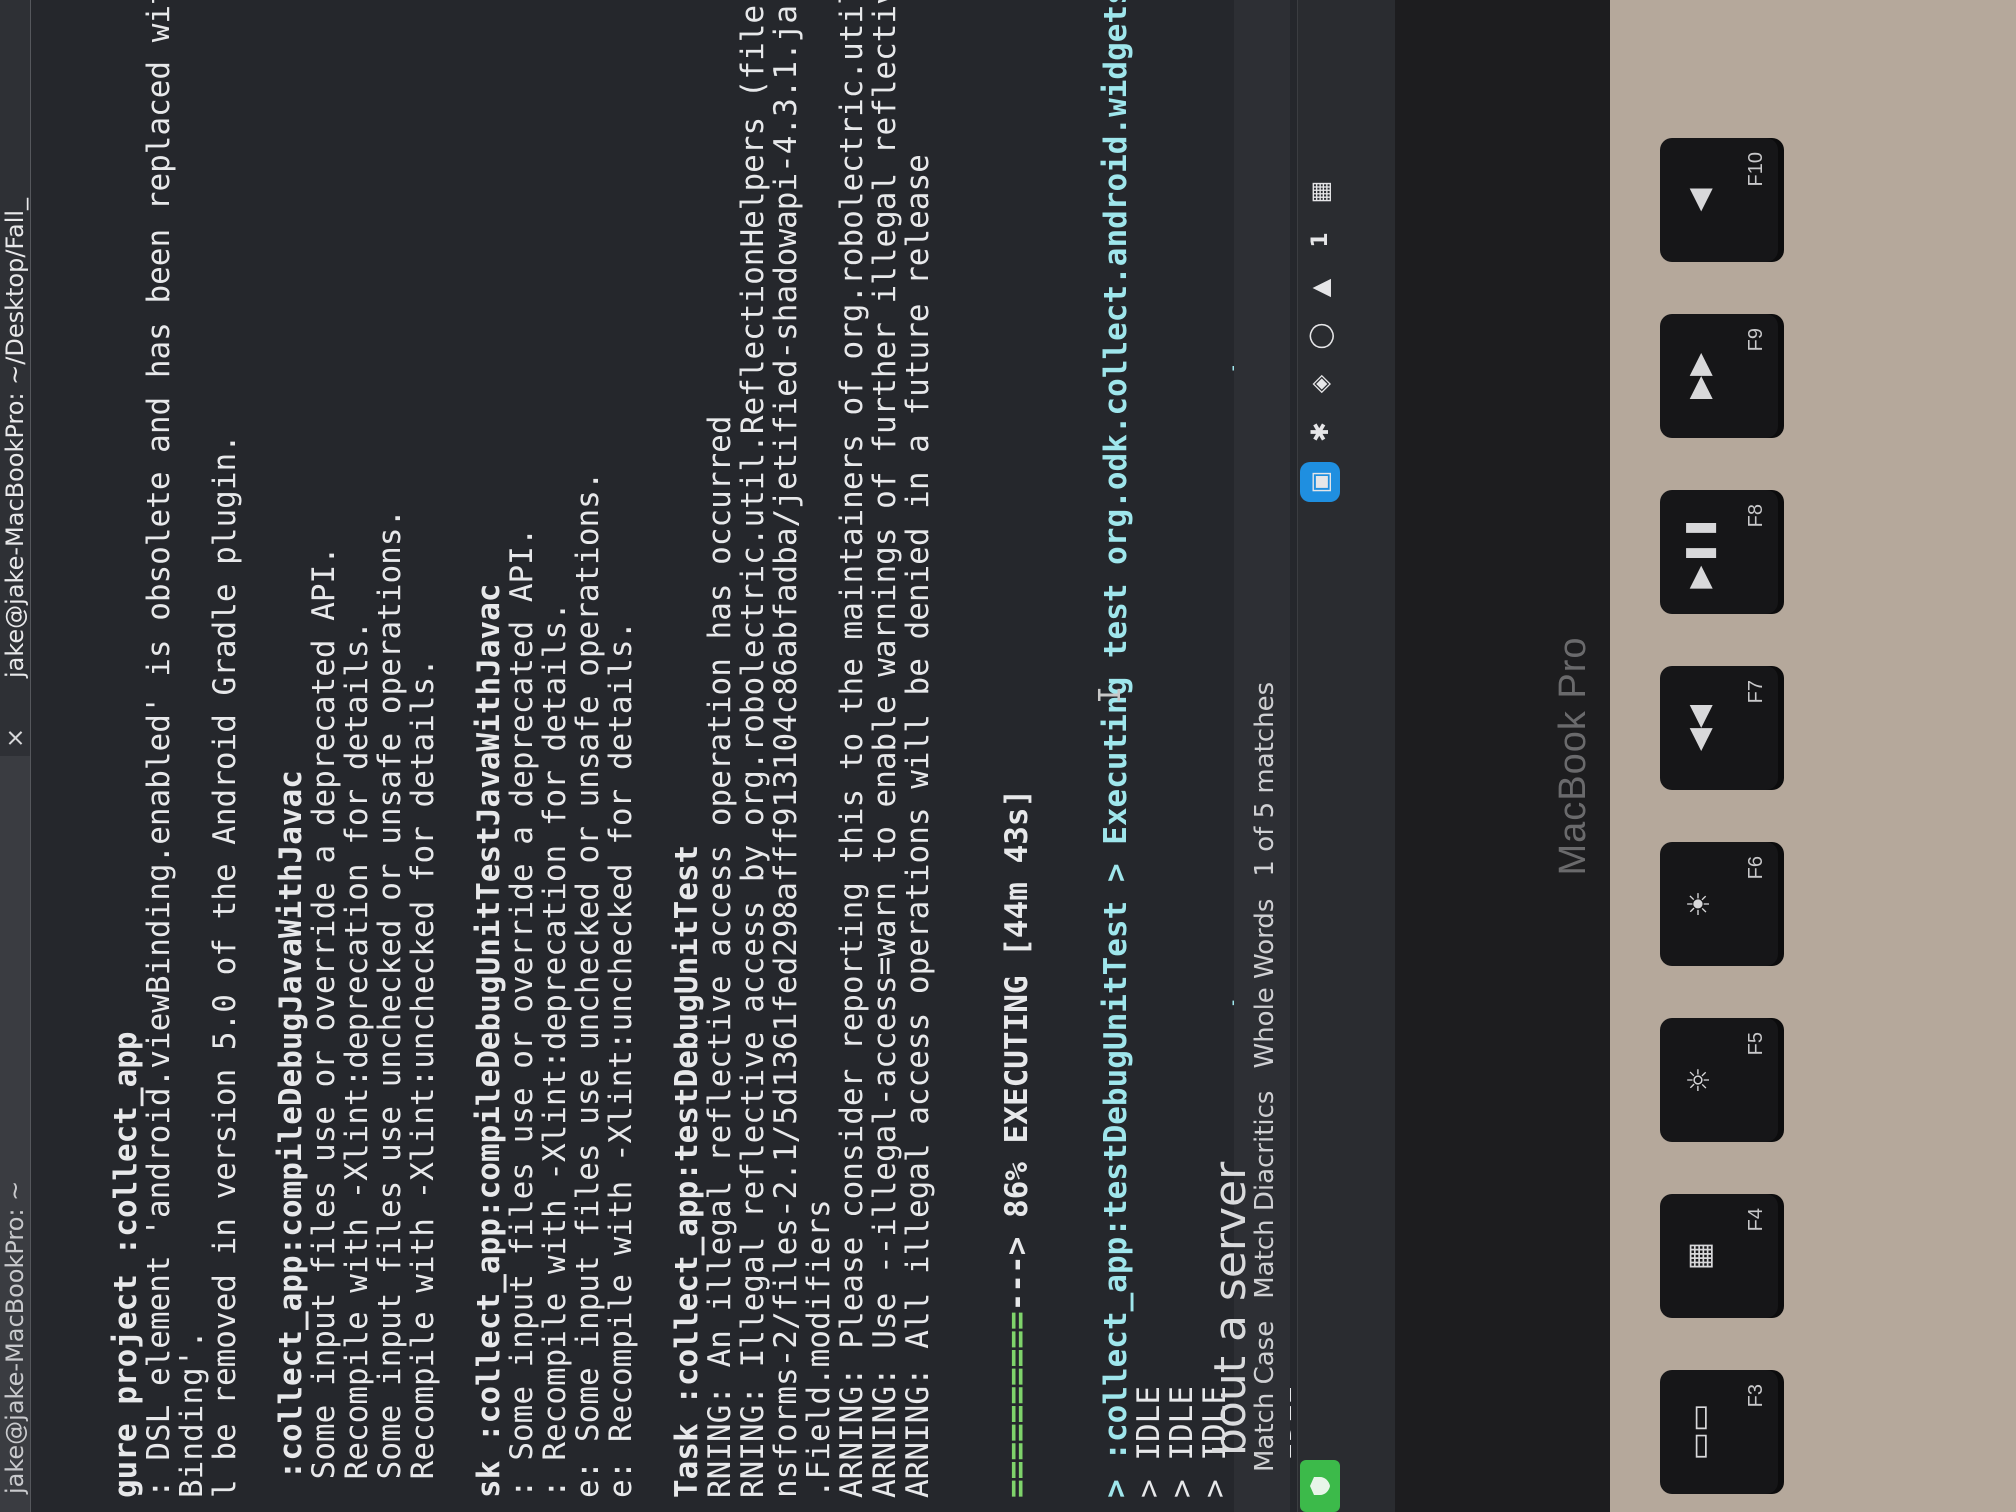  What do you see at coordinates (1320, 240) in the screenshot?
I see `notification-count: 1` at bounding box center [1320, 240].